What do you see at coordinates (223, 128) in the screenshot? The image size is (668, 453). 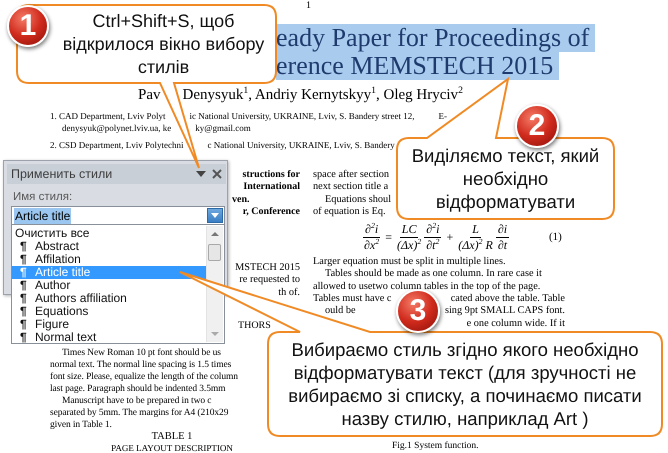 I see `affiliation-text: ky@gmail.com` at bounding box center [223, 128].